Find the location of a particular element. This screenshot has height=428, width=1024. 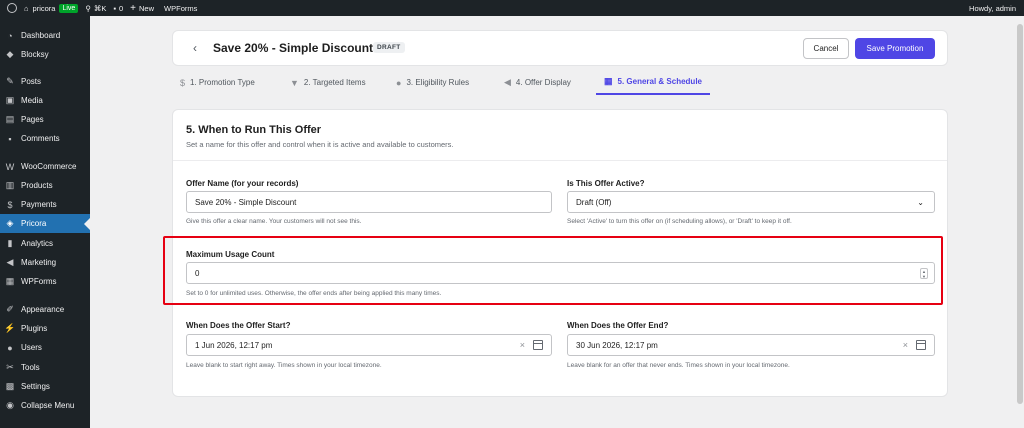

analytics-icon: ▮ is located at coordinates (10, 243).